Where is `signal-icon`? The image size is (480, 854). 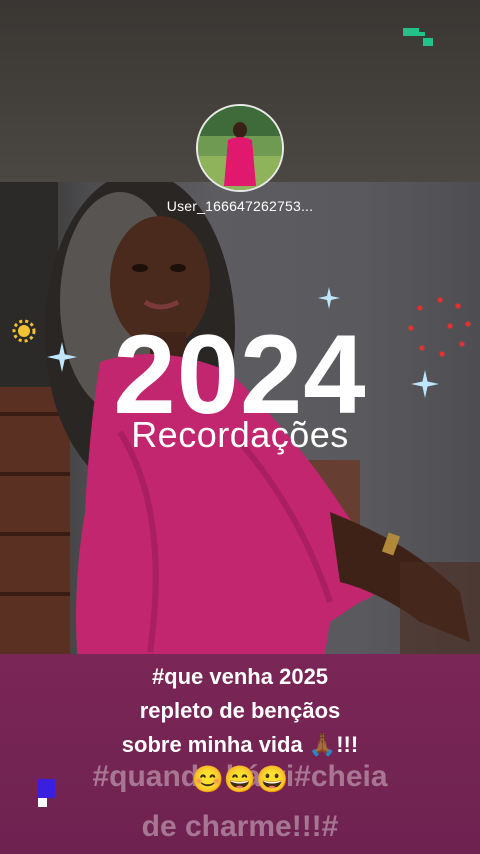 signal-icon is located at coordinates (418, 38).